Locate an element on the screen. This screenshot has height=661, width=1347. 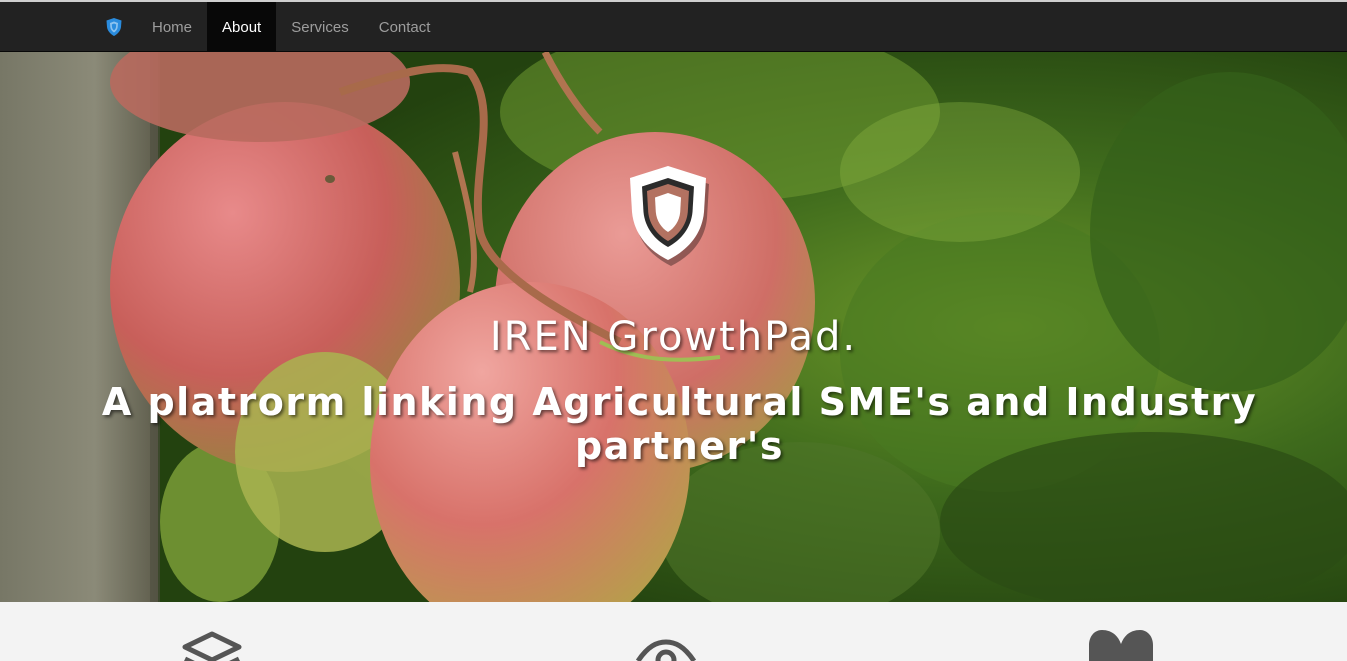
nav-menu: Home About Services Contact is located at coordinates (291, 27).